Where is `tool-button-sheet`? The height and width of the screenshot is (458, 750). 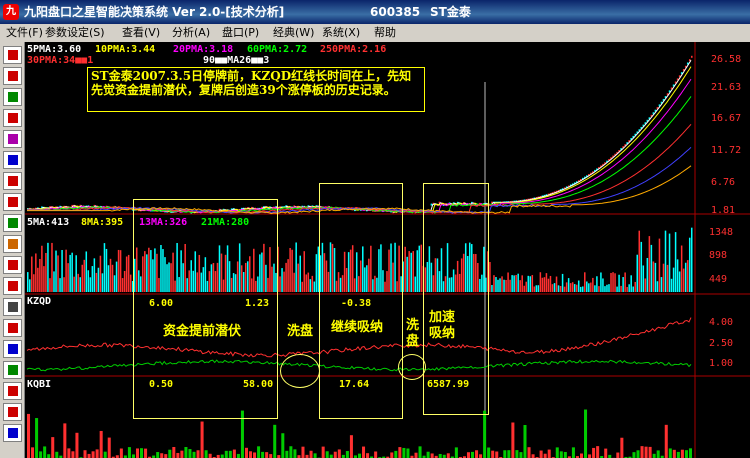 tool-button-sheet is located at coordinates (12, 370).